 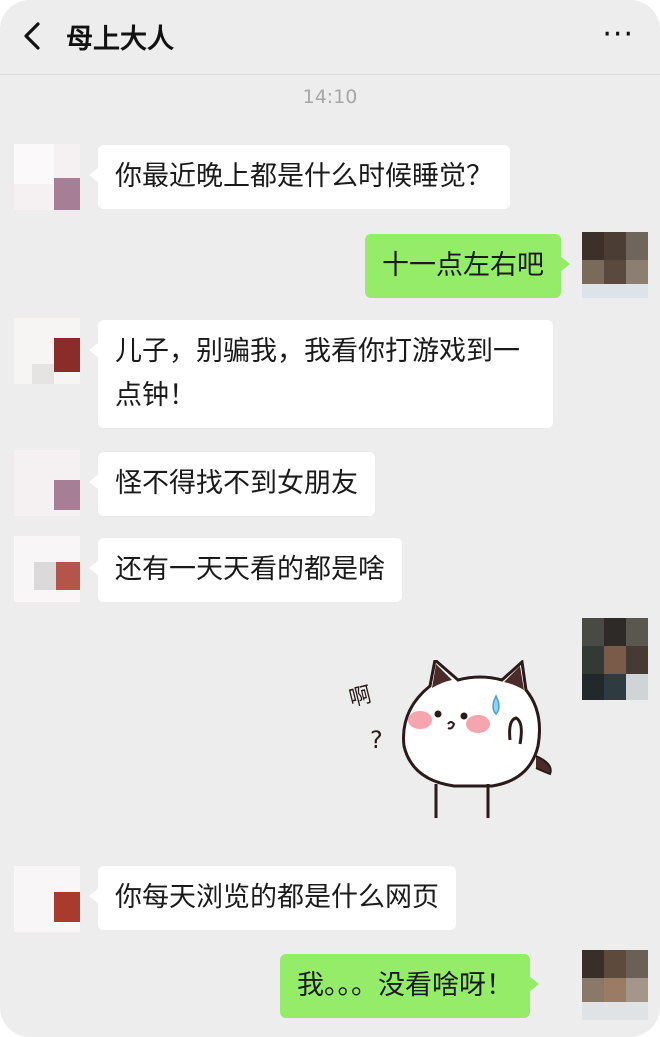 I want to click on message-text: 你每天浏览的都是什么网页, so click(x=277, y=897).